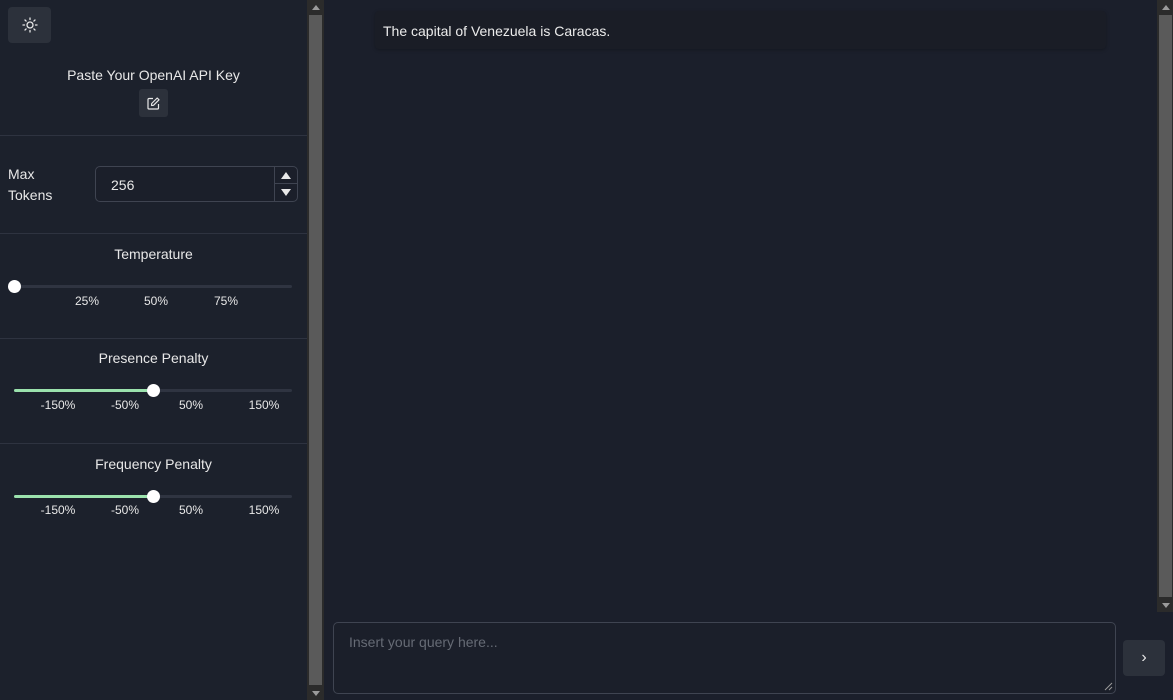  Describe the element at coordinates (125, 510) in the screenshot. I see `frequency-penalty-tick: -50%` at that location.